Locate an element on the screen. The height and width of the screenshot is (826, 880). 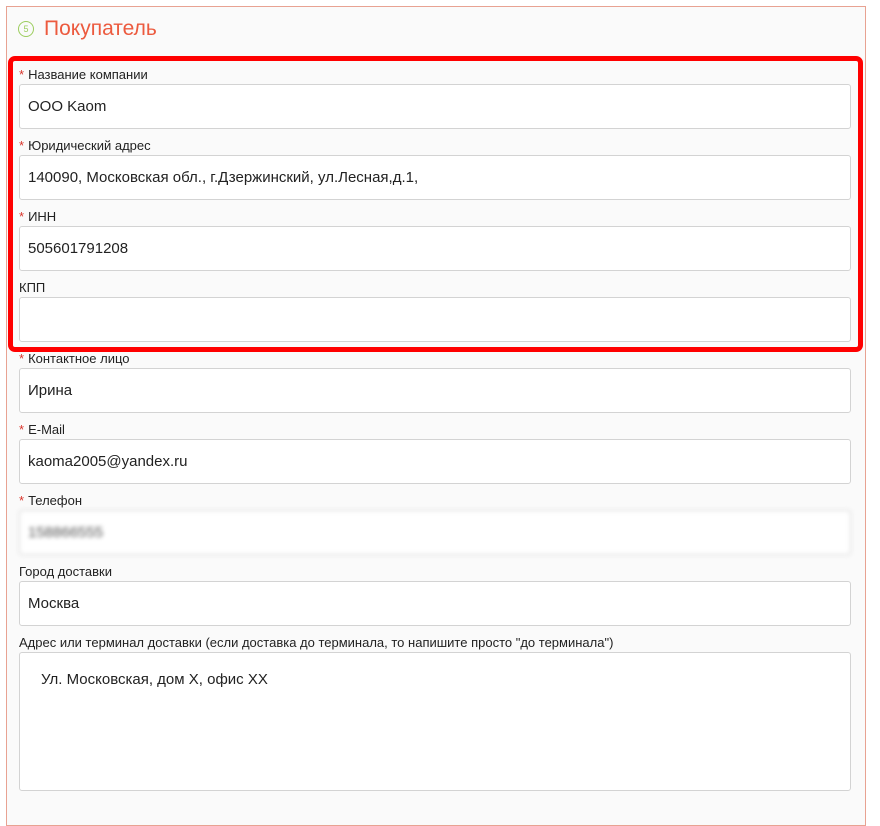
section-header: 5 Покупатель is located at coordinates (87, 29).